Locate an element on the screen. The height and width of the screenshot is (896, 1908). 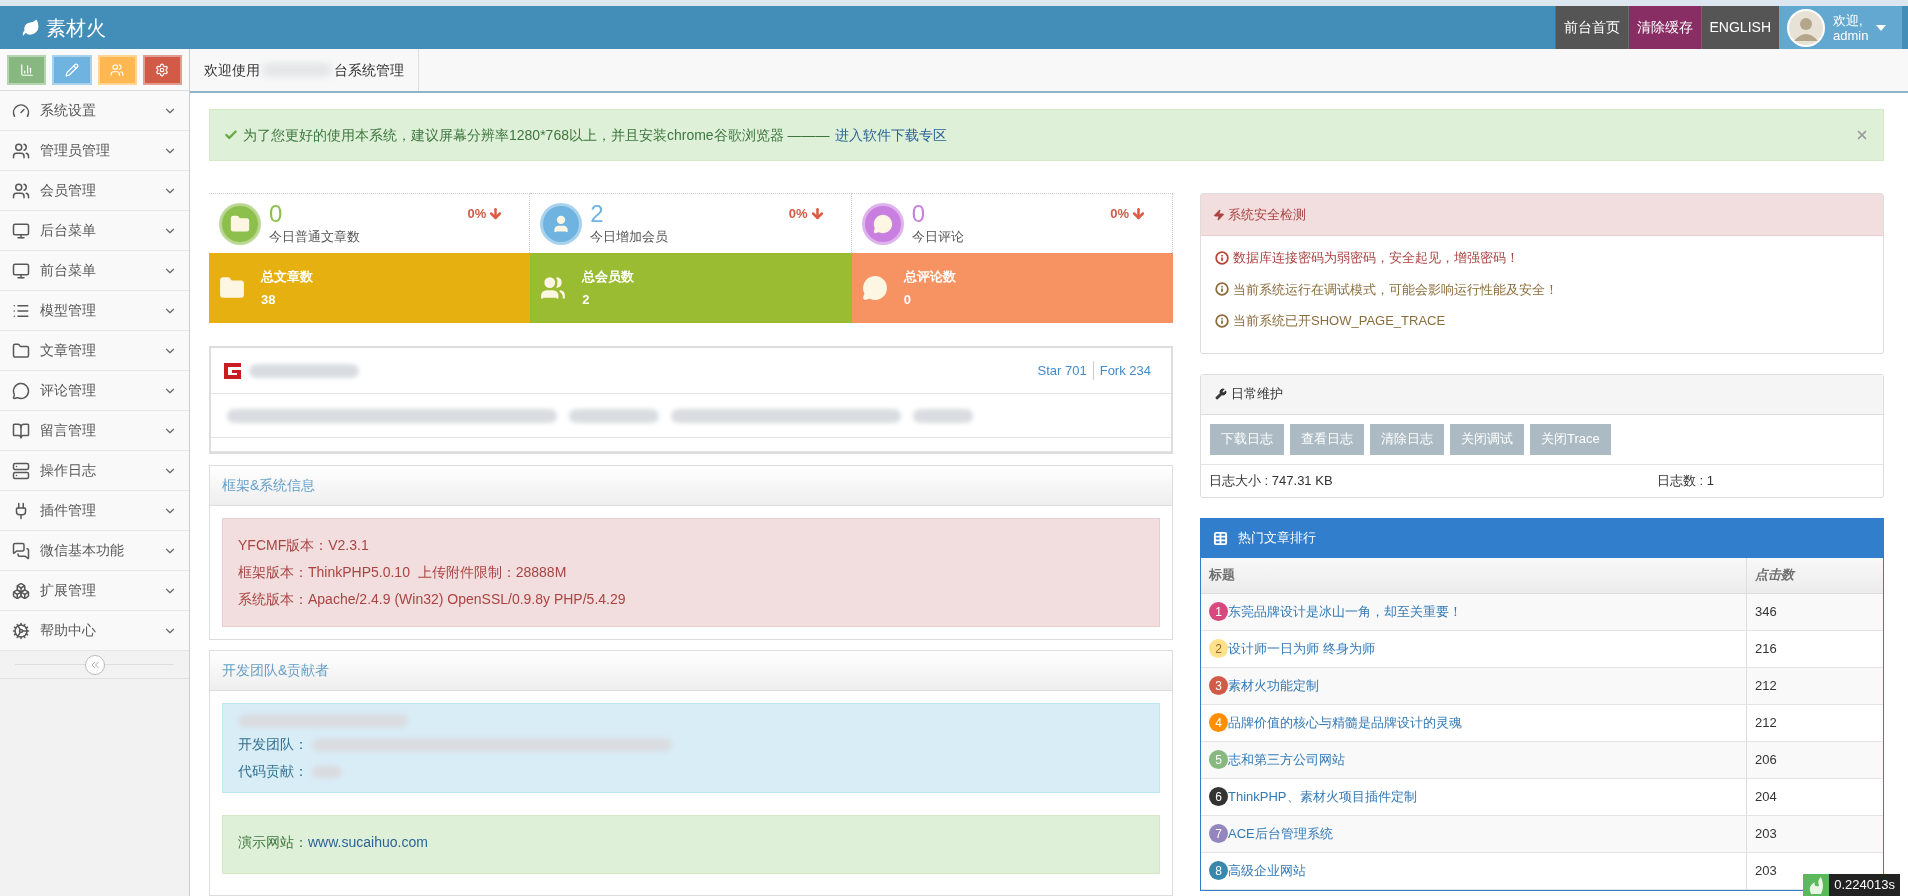
star-link: Star 701 is located at coordinates (1065, 370).